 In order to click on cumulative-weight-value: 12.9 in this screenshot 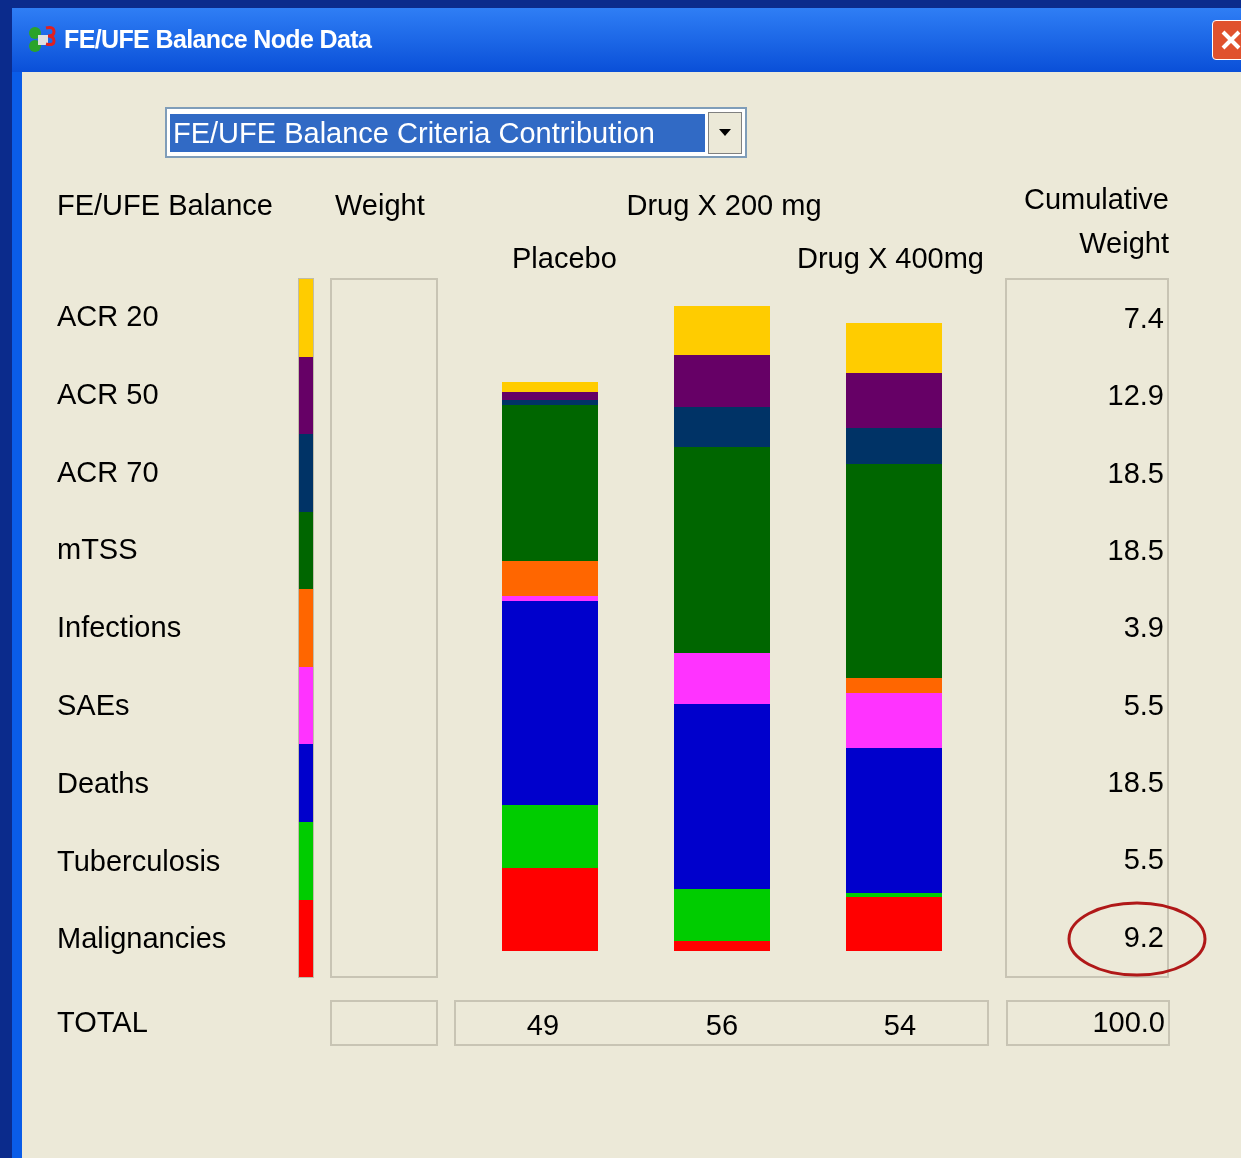, I will do `click(1135, 396)`.